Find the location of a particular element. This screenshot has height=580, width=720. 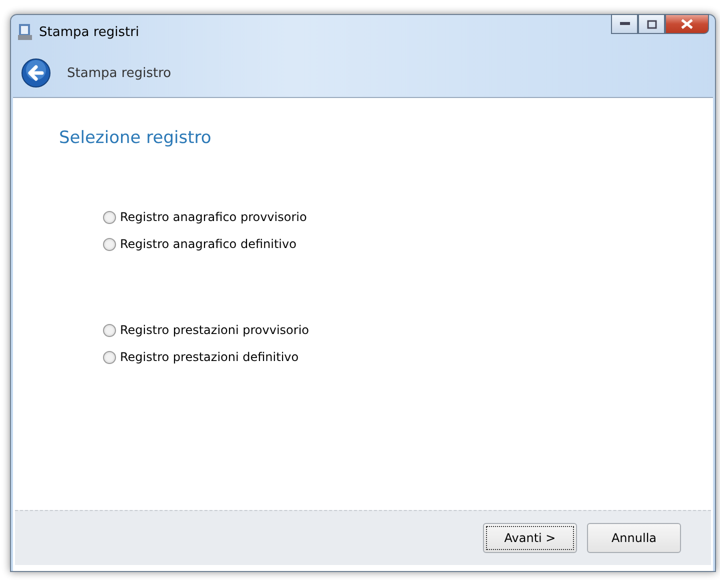

radio-option: Registro prestazioni definitivo is located at coordinates (201, 357).